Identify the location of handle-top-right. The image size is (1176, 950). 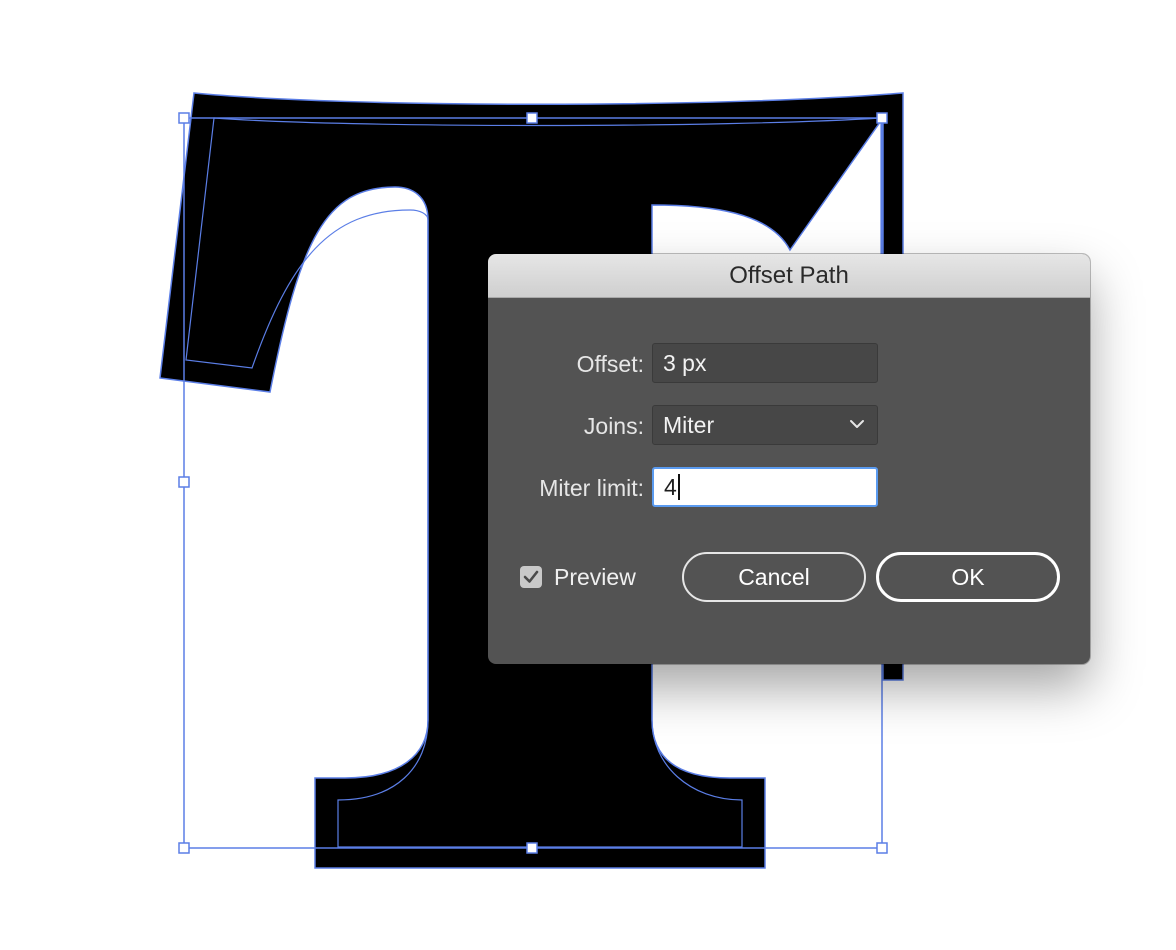
(882, 118).